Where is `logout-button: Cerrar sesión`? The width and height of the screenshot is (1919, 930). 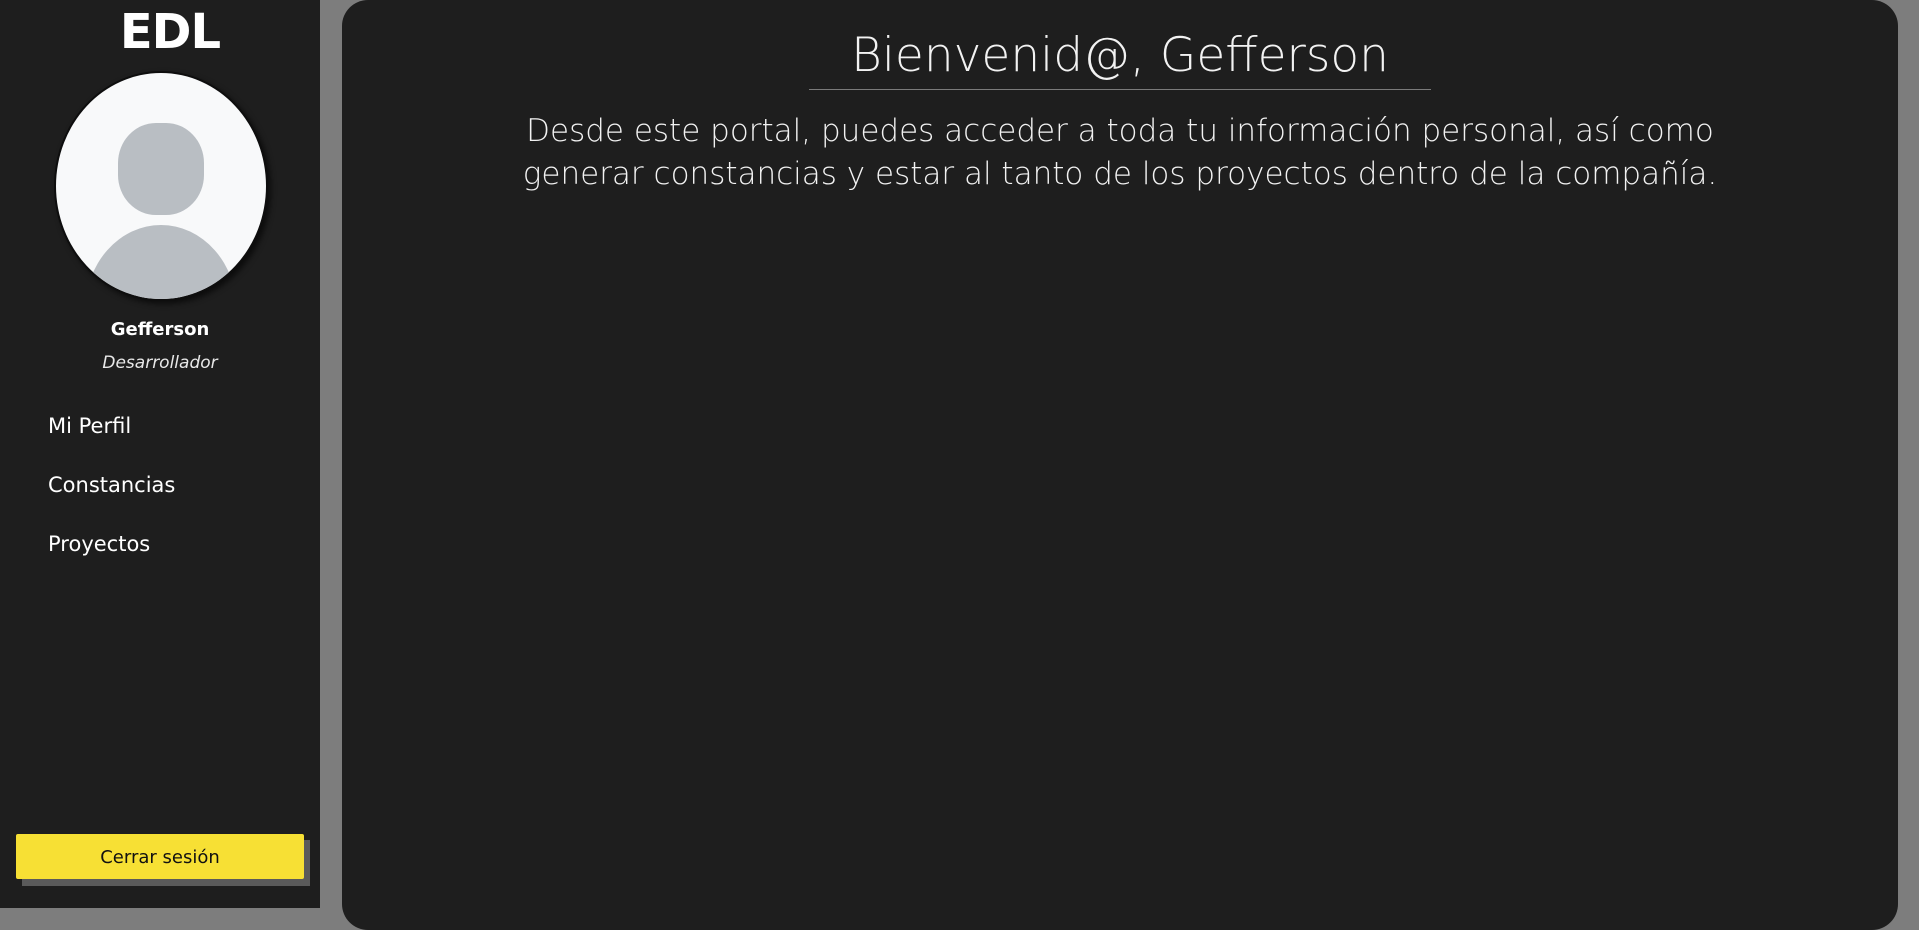
logout-button: Cerrar sesión is located at coordinates (160, 856).